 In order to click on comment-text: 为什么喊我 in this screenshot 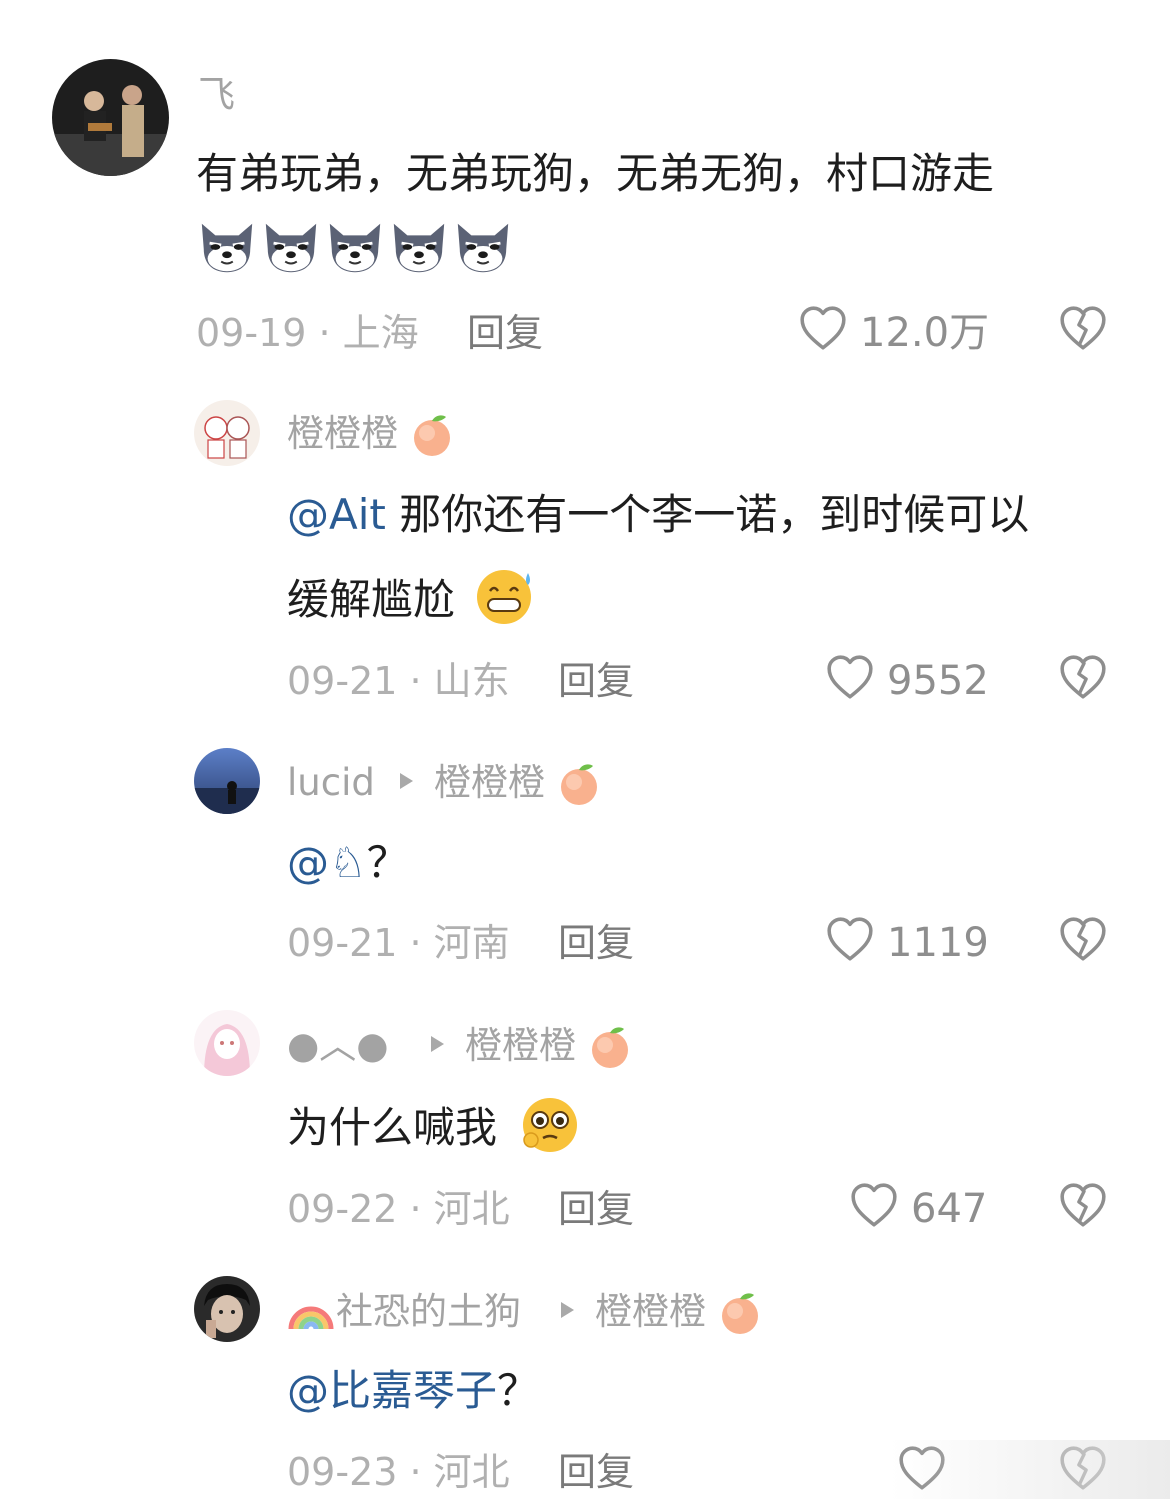, I will do `click(392, 1127)`.